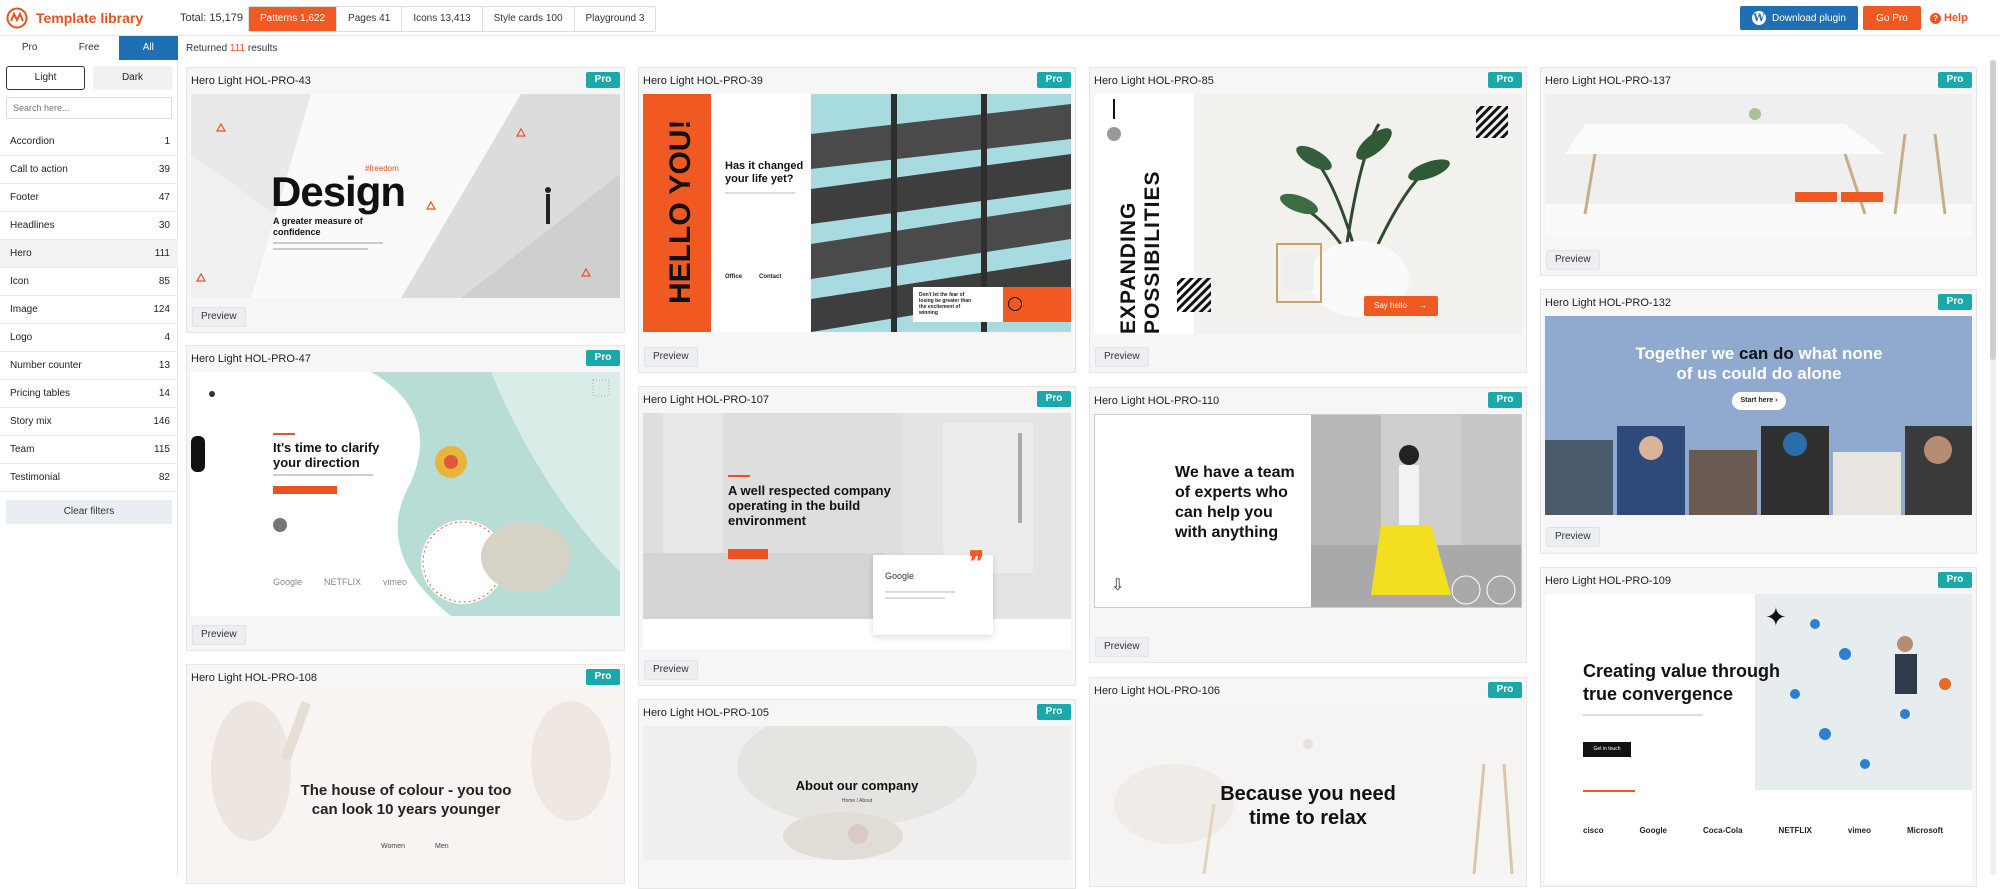  Describe the element at coordinates (89, 142) in the screenshot. I see `category-accordion: Accordion 1` at that location.